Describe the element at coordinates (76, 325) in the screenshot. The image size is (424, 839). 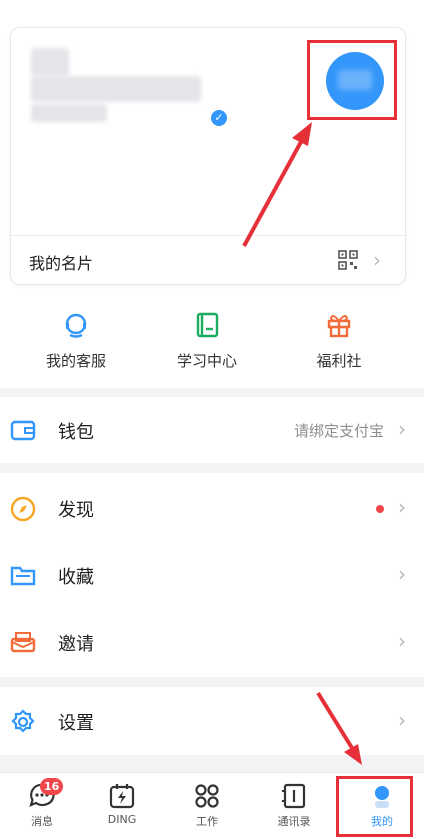
I see `customer-service-icon` at that location.